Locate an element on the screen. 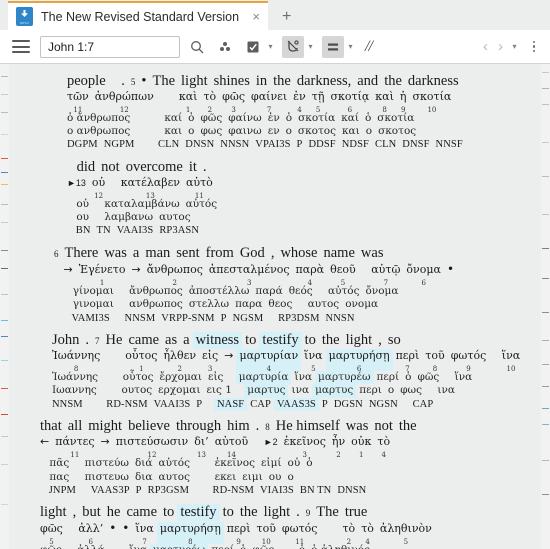  english-word: believe is located at coordinates (149, 426).